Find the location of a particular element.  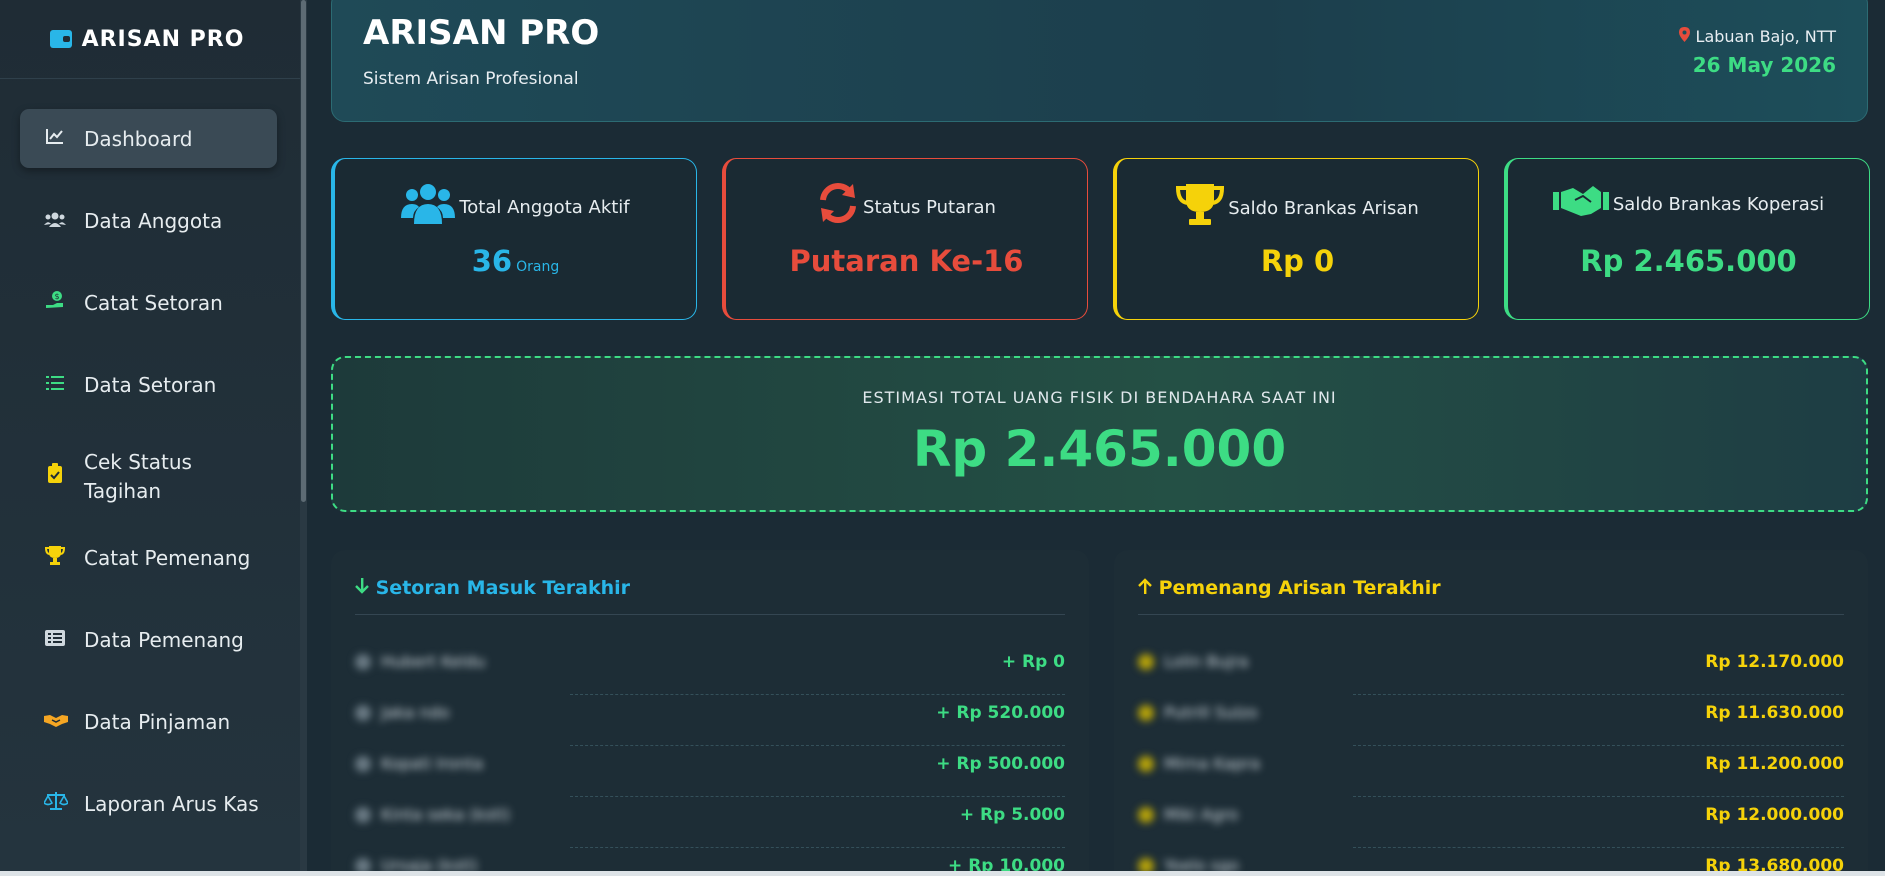

member-name: Hubert Keldu is located at coordinates (420, 661).